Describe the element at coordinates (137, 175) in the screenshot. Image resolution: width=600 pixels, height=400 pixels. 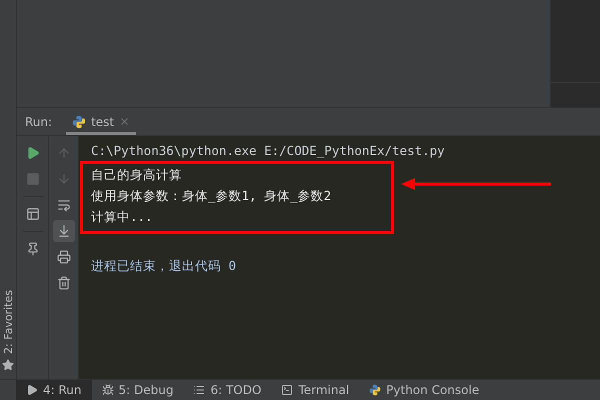
I see `console-line: 自己的身高计算` at that location.